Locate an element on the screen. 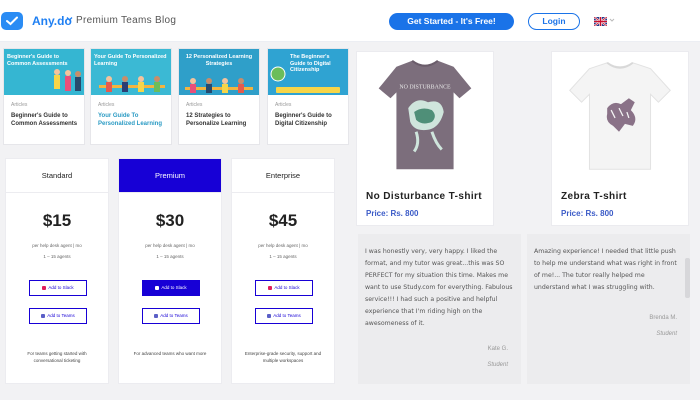 This screenshot has width=700, height=400. blog-thumbnail: 12 Personalized Learning Strategies is located at coordinates (219, 72).